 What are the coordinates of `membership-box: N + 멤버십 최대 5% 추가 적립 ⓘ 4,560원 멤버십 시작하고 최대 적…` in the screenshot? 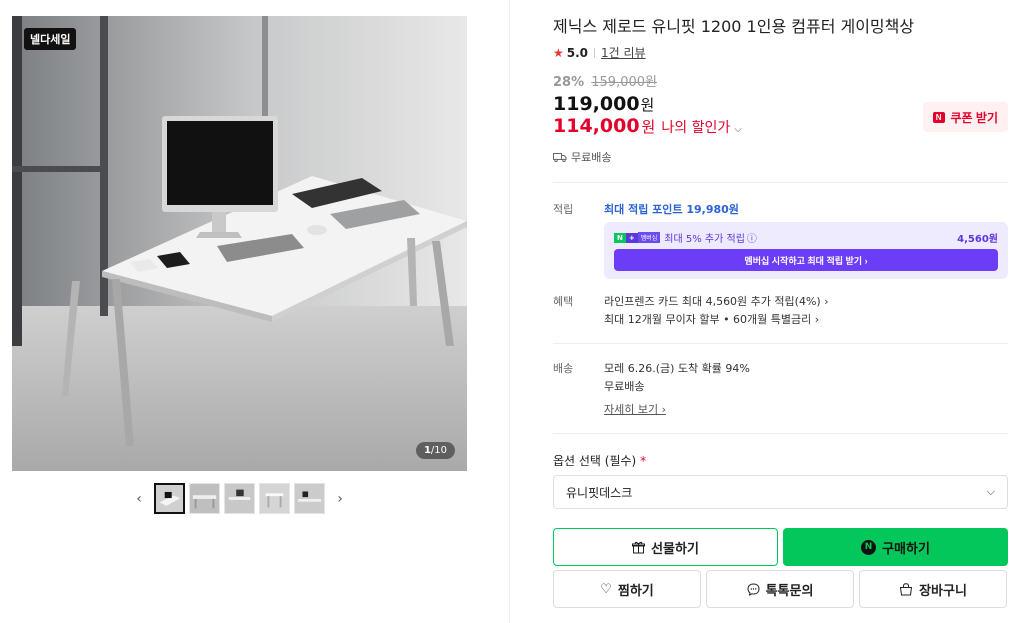 It's located at (806, 250).